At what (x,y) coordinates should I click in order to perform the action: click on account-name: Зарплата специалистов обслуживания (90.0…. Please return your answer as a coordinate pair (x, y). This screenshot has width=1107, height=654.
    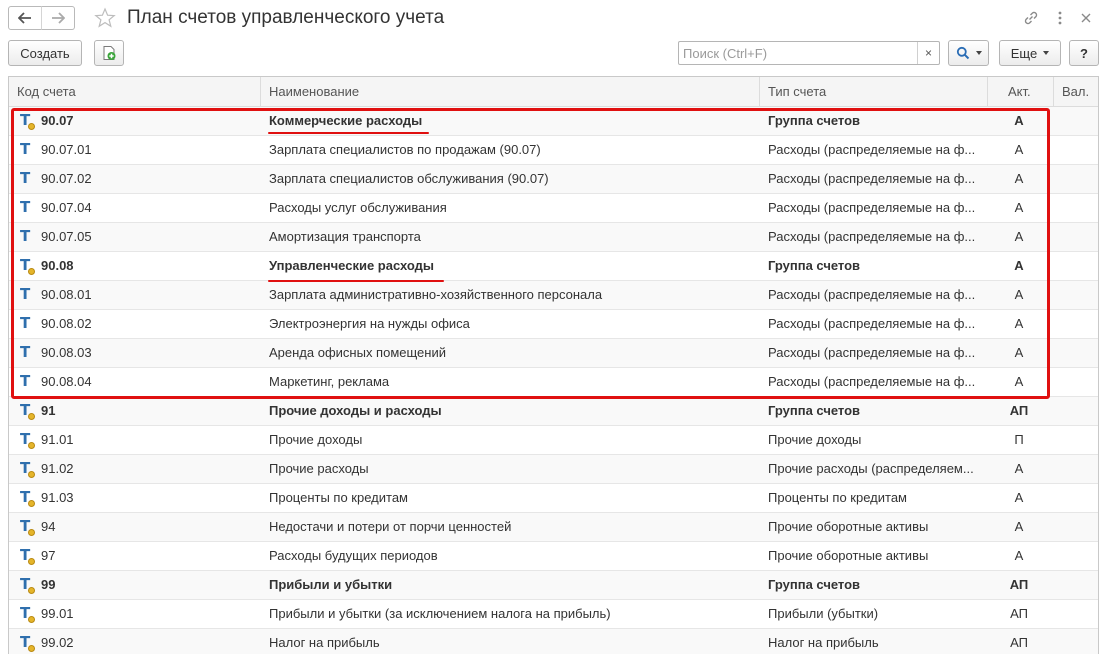
    Looking at the image, I should click on (409, 178).